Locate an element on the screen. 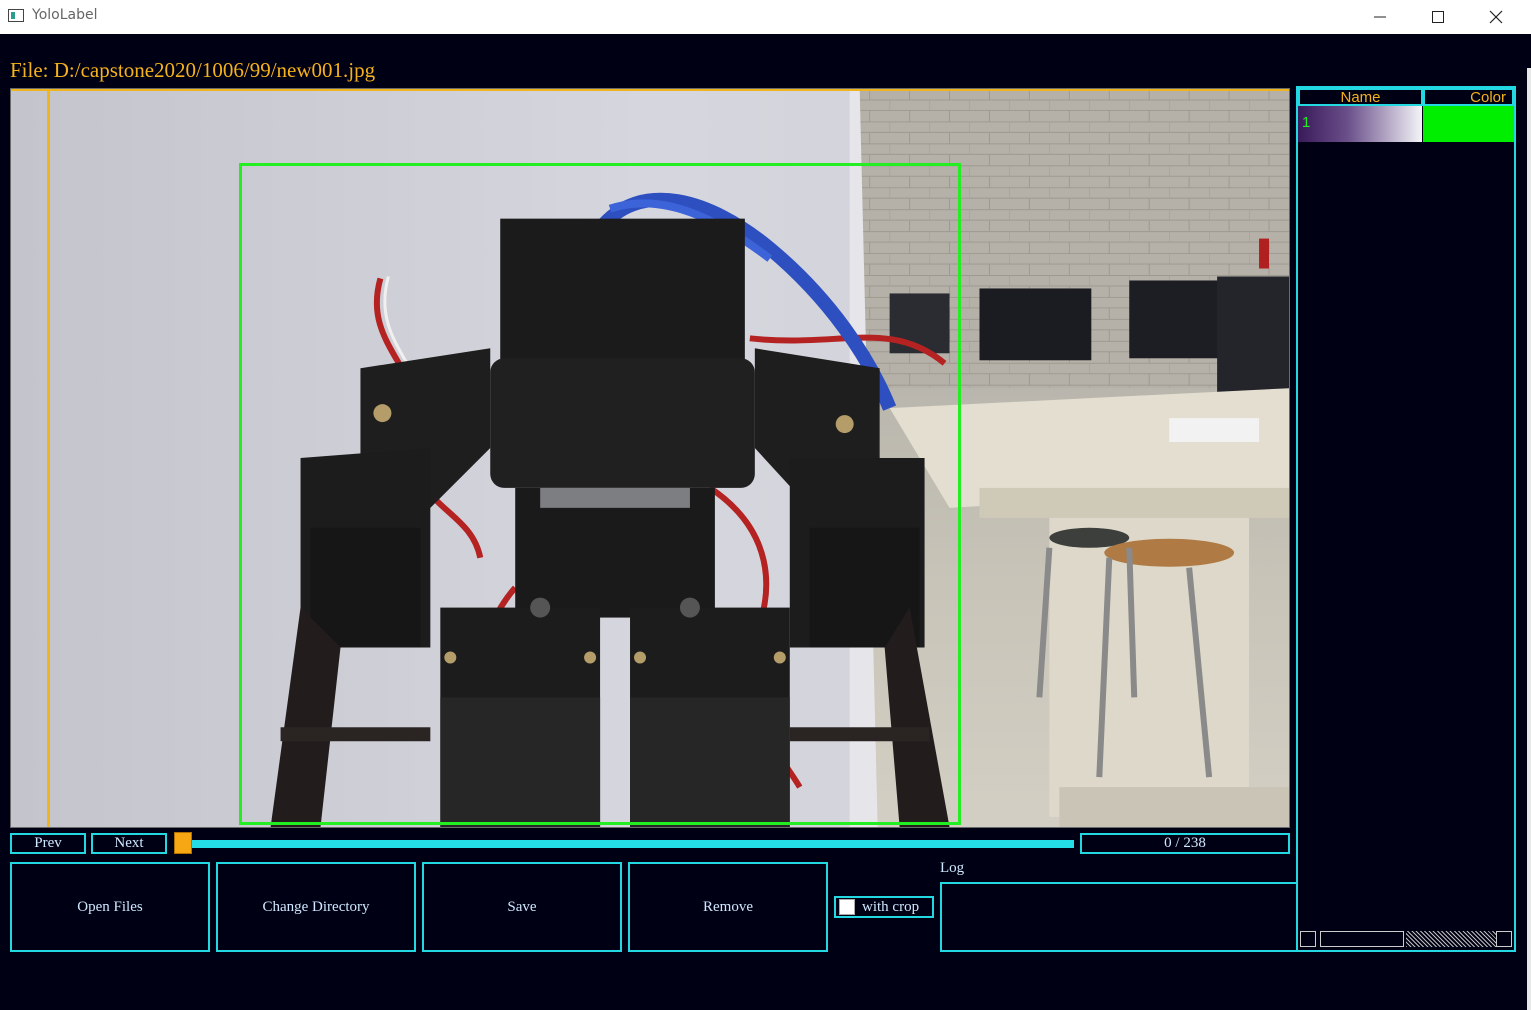 The height and width of the screenshot is (1010, 1531). file-path-label: File: D:/capstone2020/1006/99/new001.jpg is located at coordinates (193, 70).